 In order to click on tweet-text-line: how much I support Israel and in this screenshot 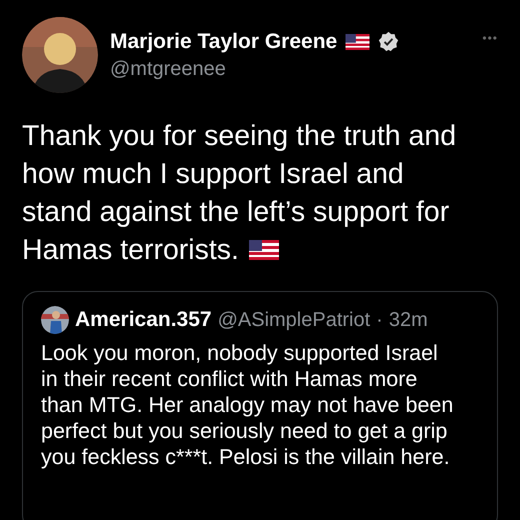, I will do `click(213, 174)`.